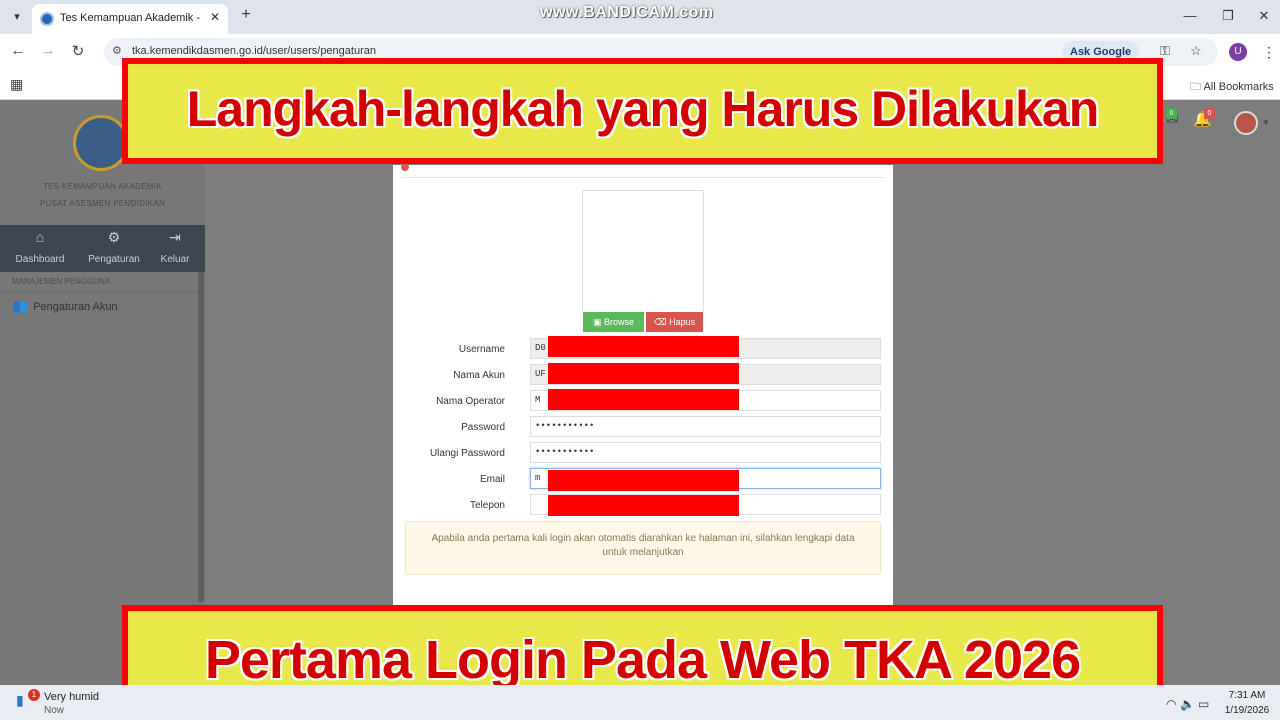 The image size is (1280, 720). I want to click on weather-time-label: Now, so click(54, 710).